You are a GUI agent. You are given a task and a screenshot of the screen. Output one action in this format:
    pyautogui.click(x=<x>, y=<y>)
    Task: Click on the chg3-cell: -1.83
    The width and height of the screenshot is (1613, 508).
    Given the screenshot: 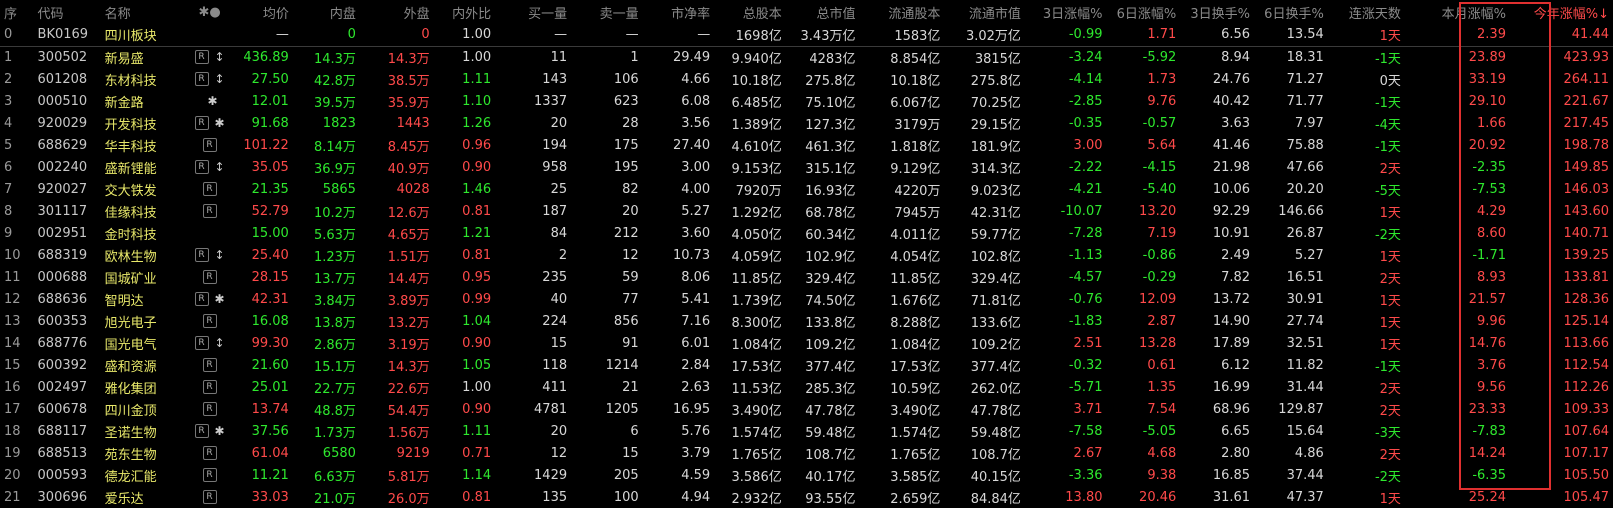 What is the action you would take?
    pyautogui.click(x=1085, y=321)
    